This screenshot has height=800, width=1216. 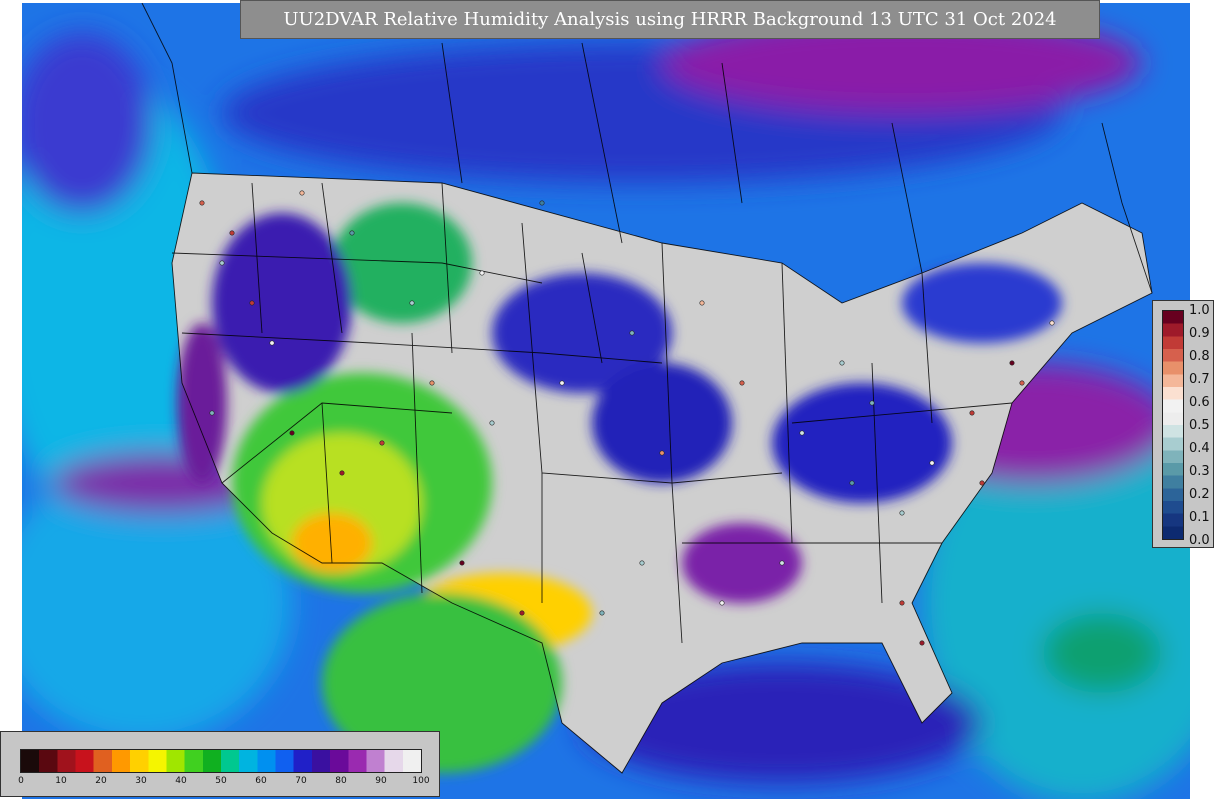 What do you see at coordinates (1199, 310) in the screenshot?
I see `observation-colorbar-tick: 1.0` at bounding box center [1199, 310].